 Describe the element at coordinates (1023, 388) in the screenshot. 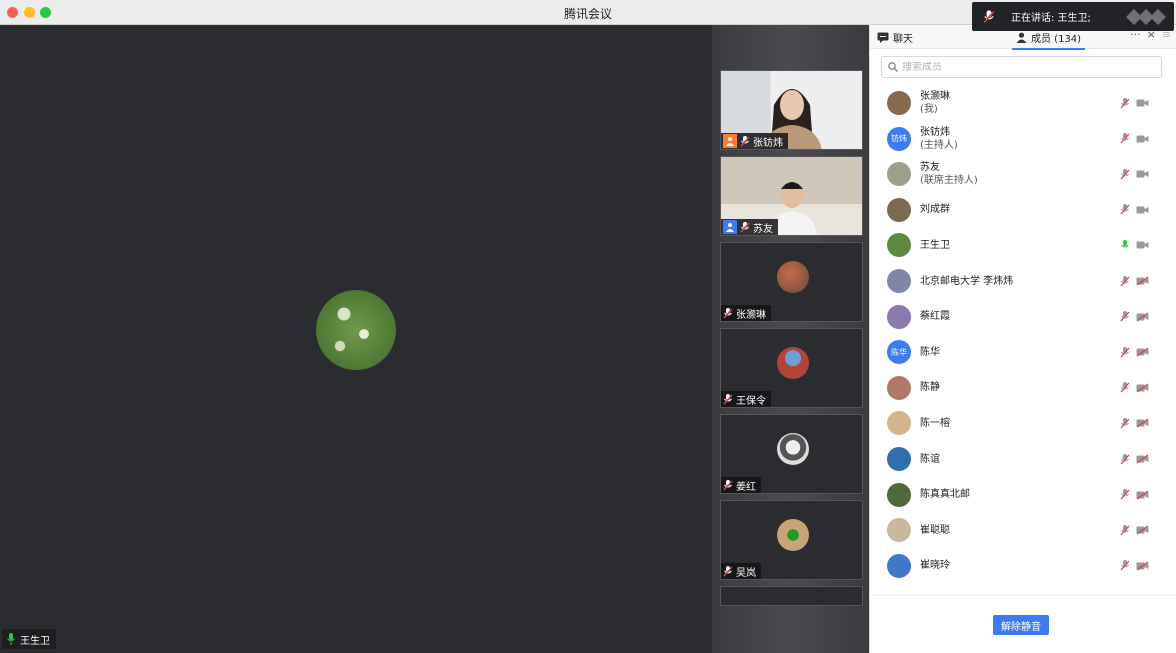

I see `member-row: 陈静` at that location.